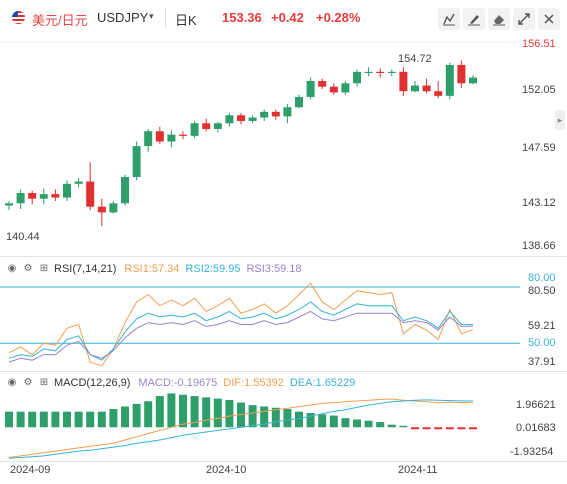  Describe the element at coordinates (18, 17) in the screenshot. I see `us-flag-icon` at that location.